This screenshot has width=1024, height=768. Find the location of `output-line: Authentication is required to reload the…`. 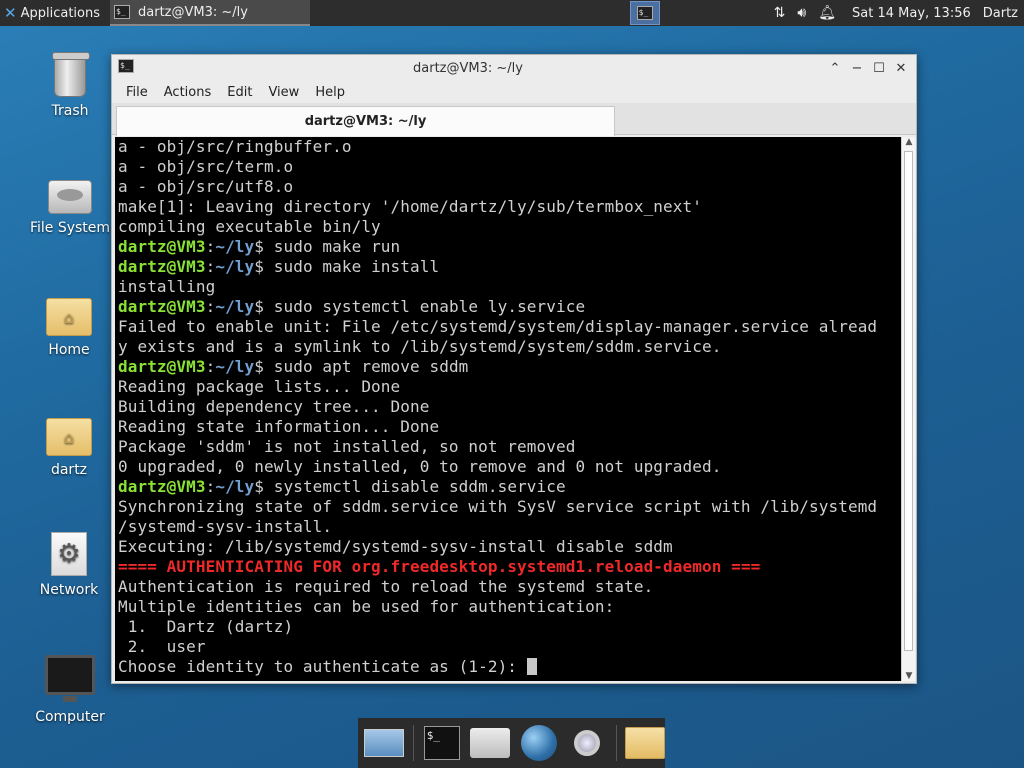

output-line: Authentication is required to reload the… is located at coordinates (386, 586).